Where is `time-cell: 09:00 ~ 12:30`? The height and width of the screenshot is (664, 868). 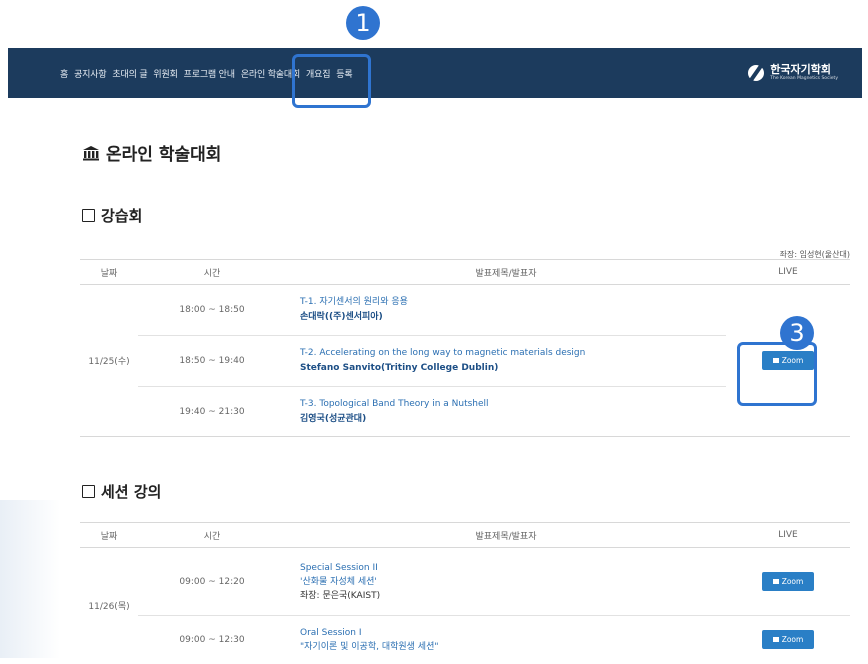 time-cell: 09:00 ~ 12:30 is located at coordinates (212, 639).